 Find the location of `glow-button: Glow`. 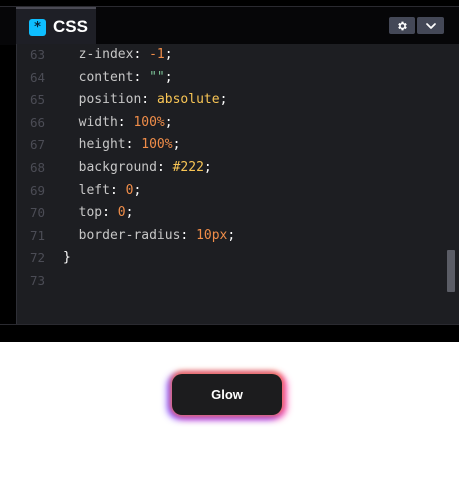

glow-button: Glow is located at coordinates (227, 394).